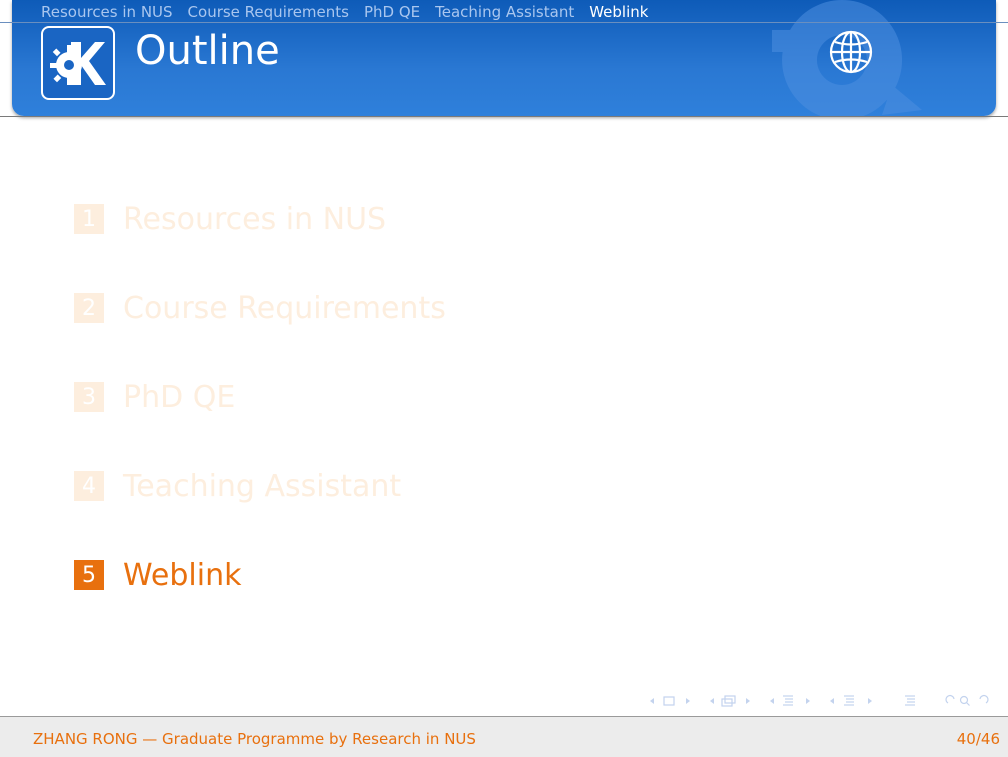 The height and width of the screenshot is (757, 1008). I want to click on header-rule-bottom, so click(504, 116).